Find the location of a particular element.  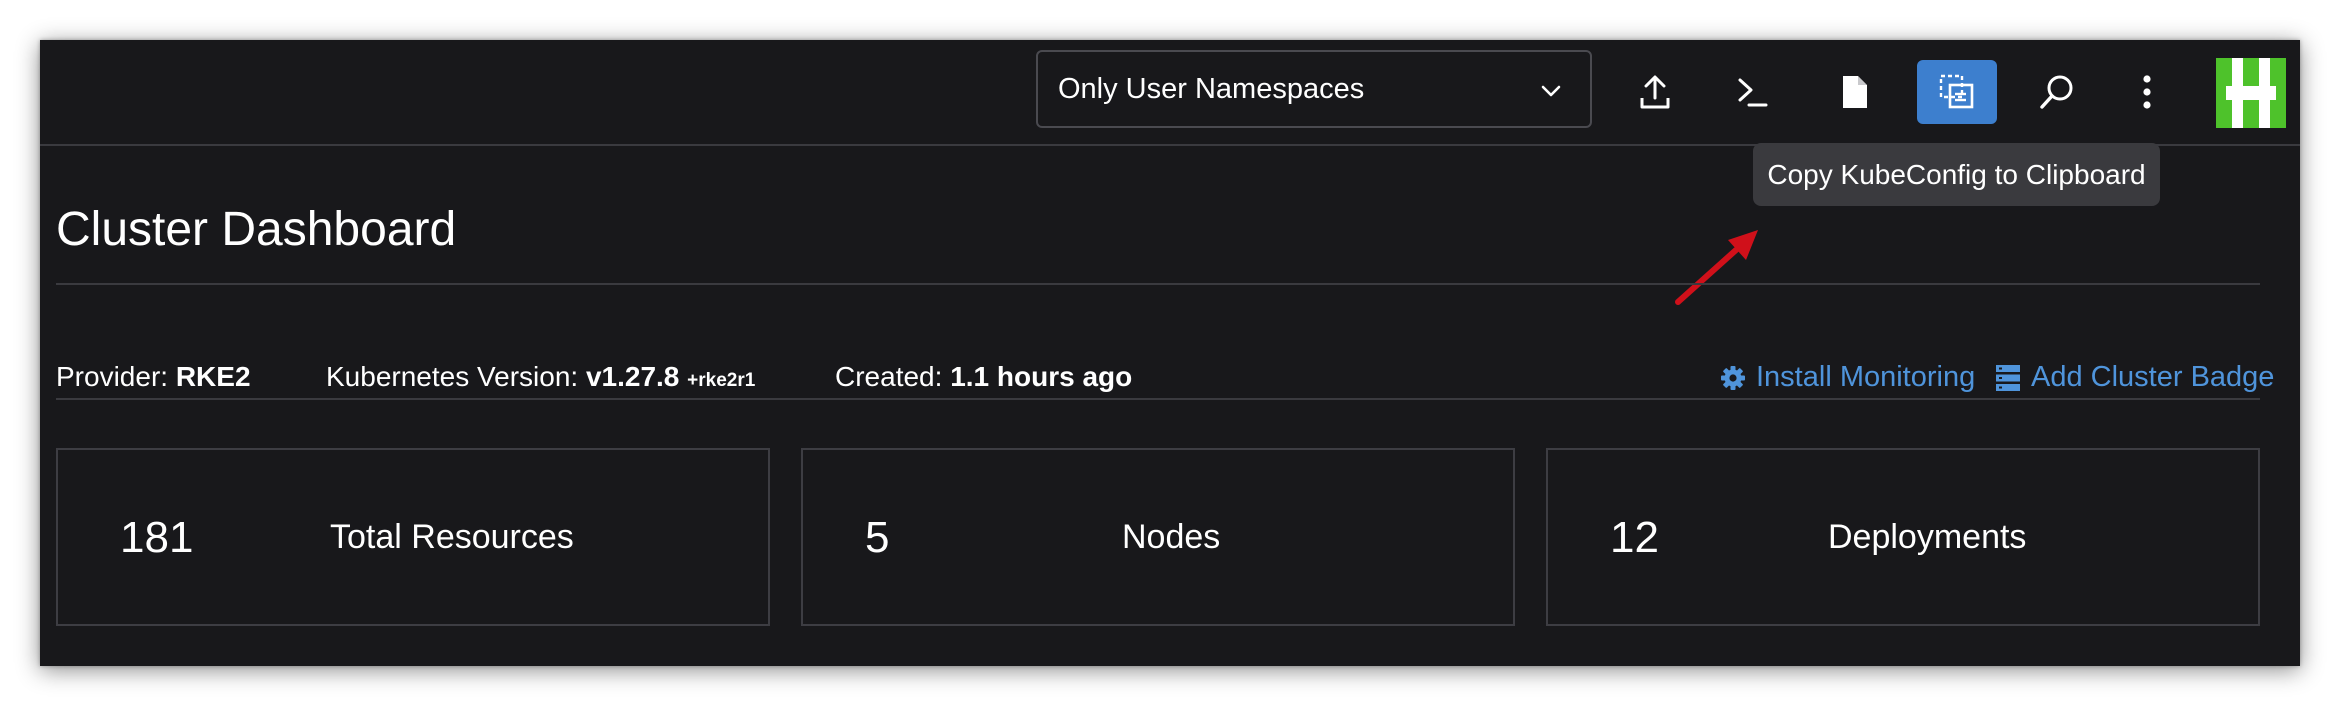

install-monitoring-link: Install Monitoring is located at coordinates (1847, 377).